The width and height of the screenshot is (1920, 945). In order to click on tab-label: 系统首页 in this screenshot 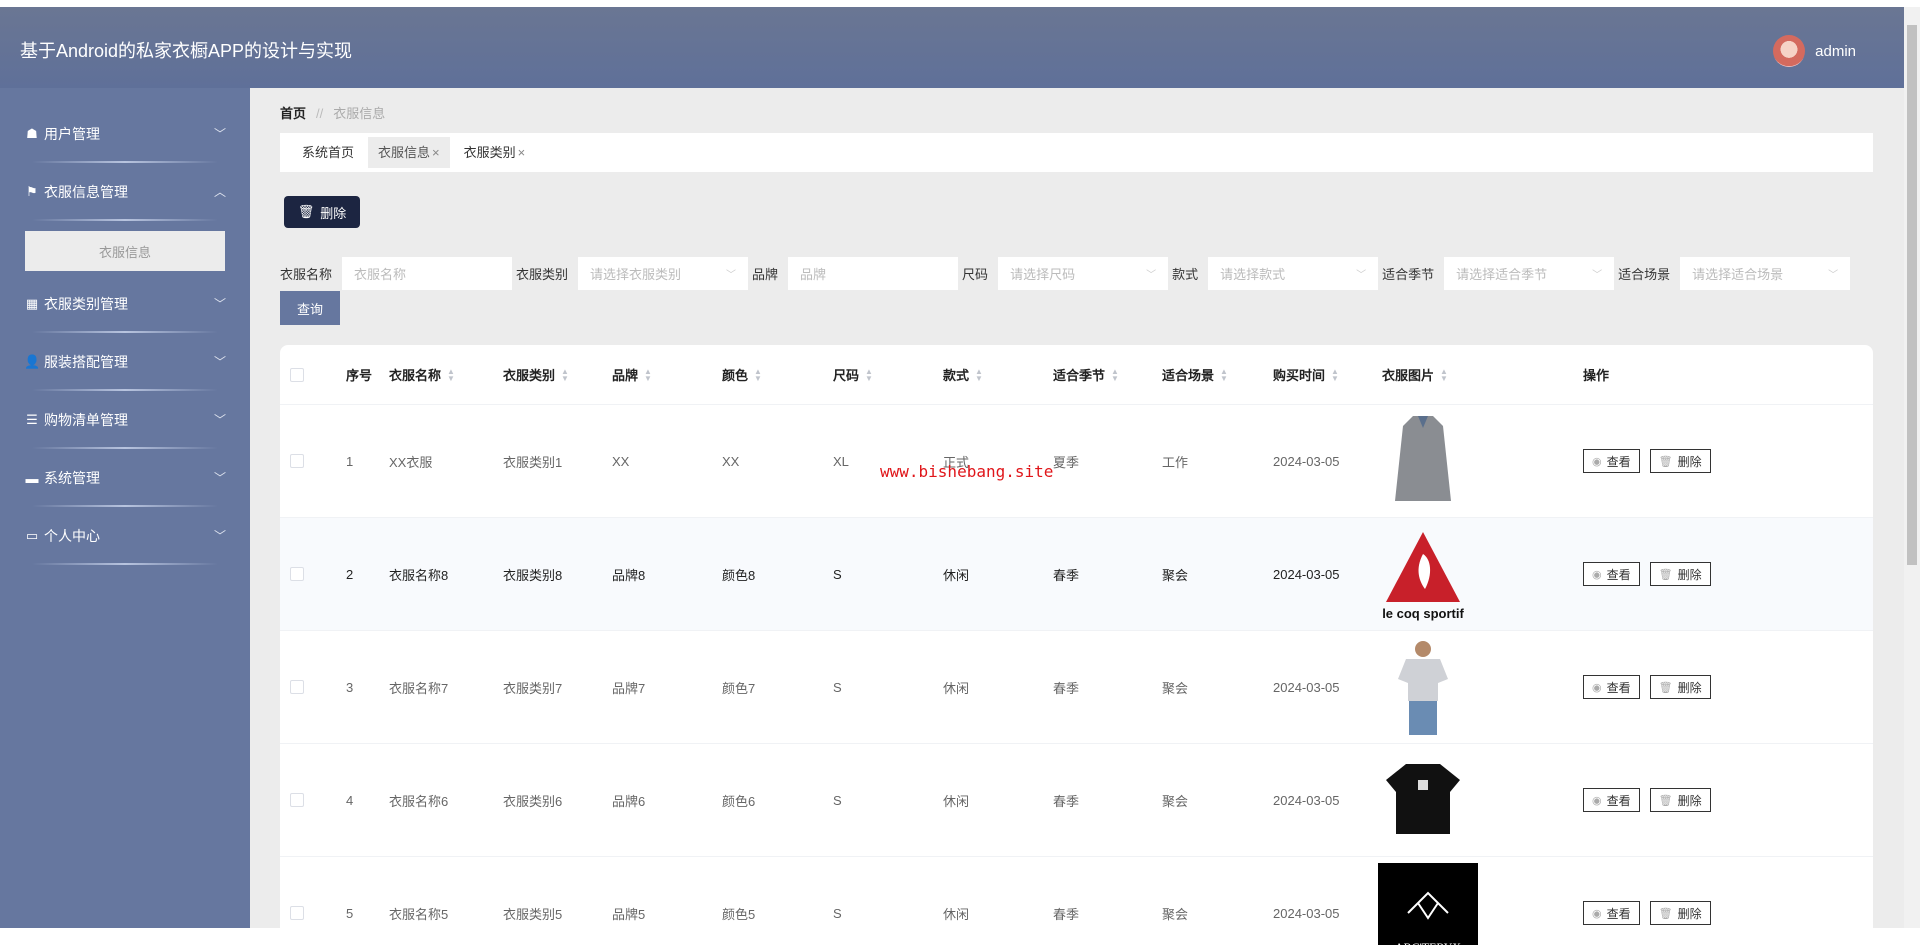, I will do `click(328, 152)`.